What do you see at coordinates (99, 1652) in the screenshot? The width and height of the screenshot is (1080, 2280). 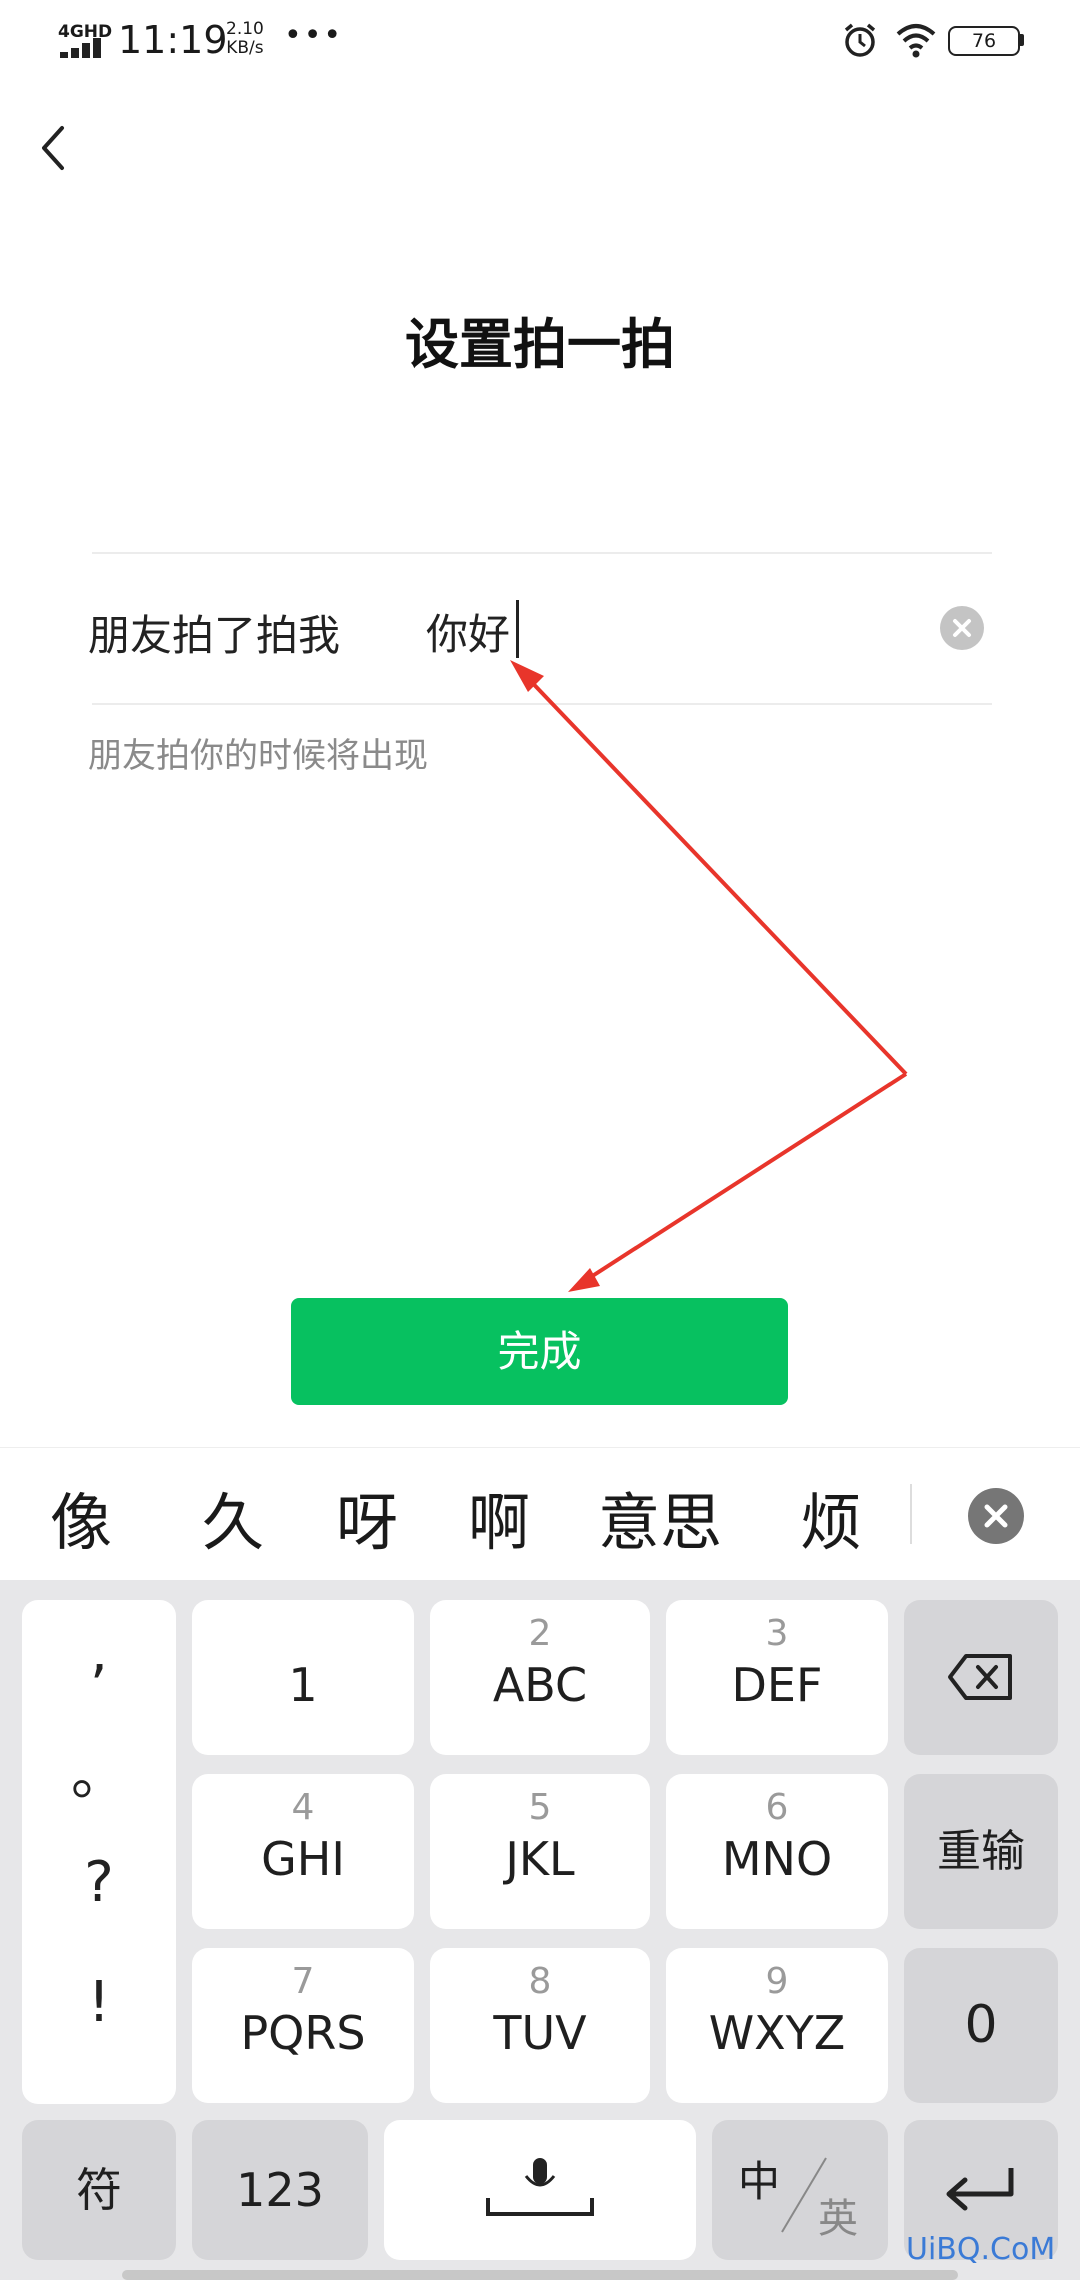 I see `punc-comma: ,` at bounding box center [99, 1652].